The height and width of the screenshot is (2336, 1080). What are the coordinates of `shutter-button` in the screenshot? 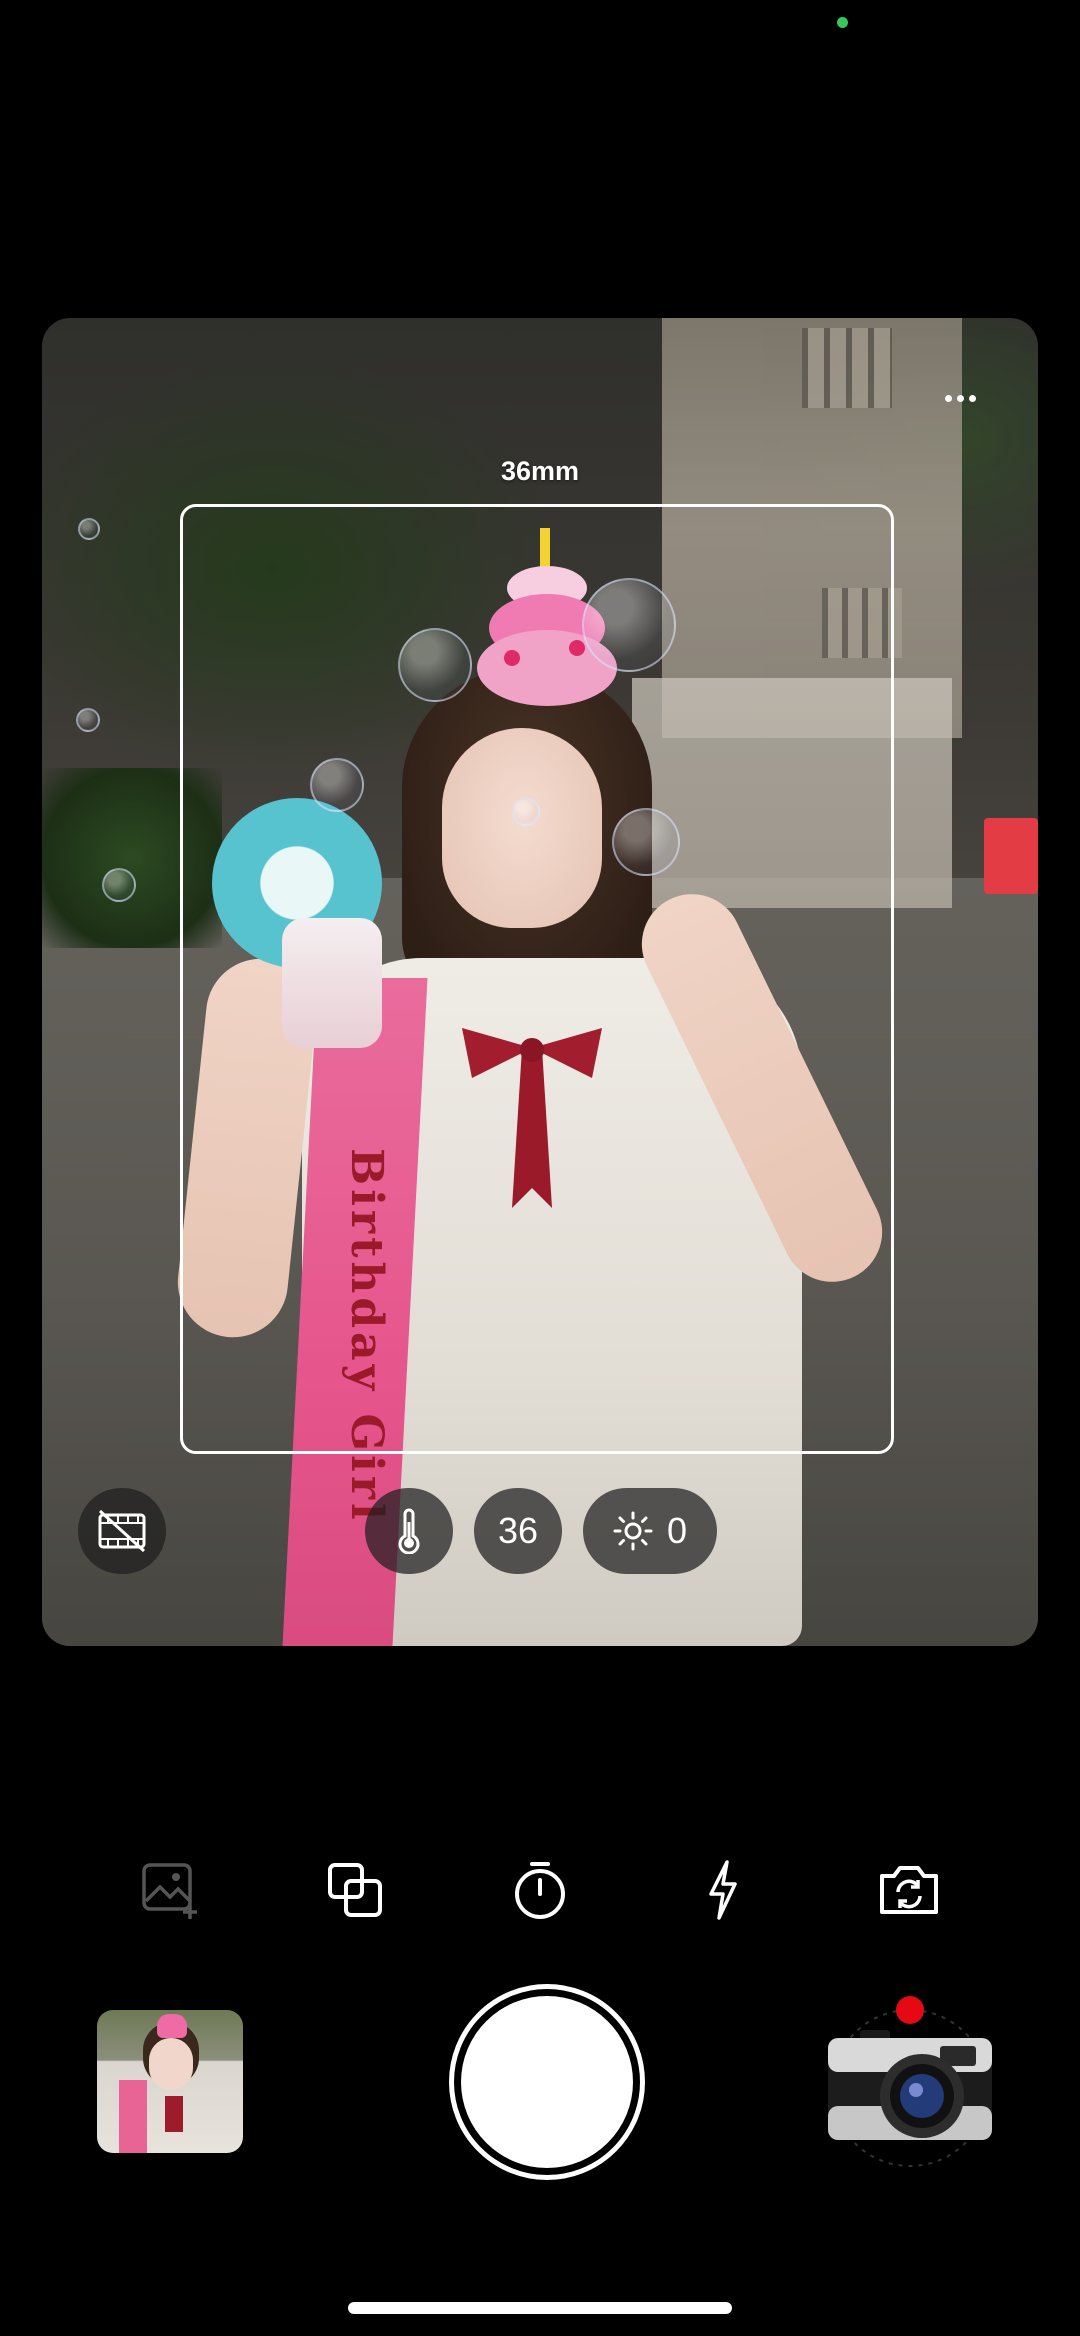 It's located at (547, 2082).